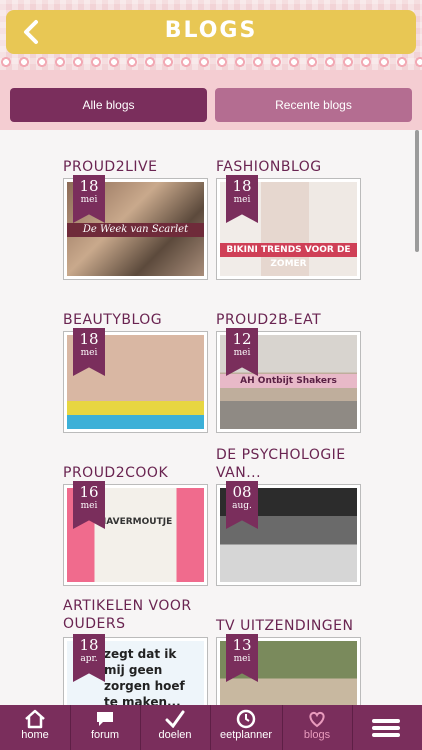  I want to click on scrollbar, so click(417, 191).